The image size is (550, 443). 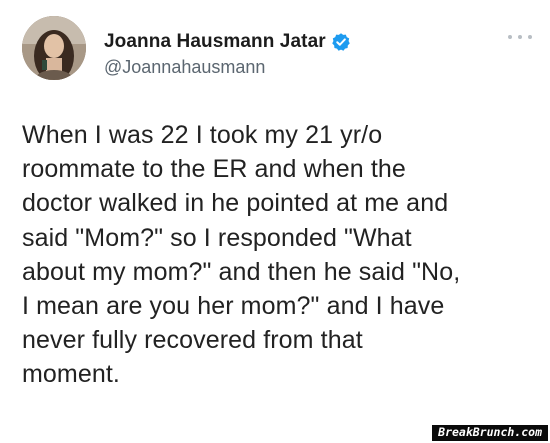 I want to click on more-options-icon, so click(x=520, y=37).